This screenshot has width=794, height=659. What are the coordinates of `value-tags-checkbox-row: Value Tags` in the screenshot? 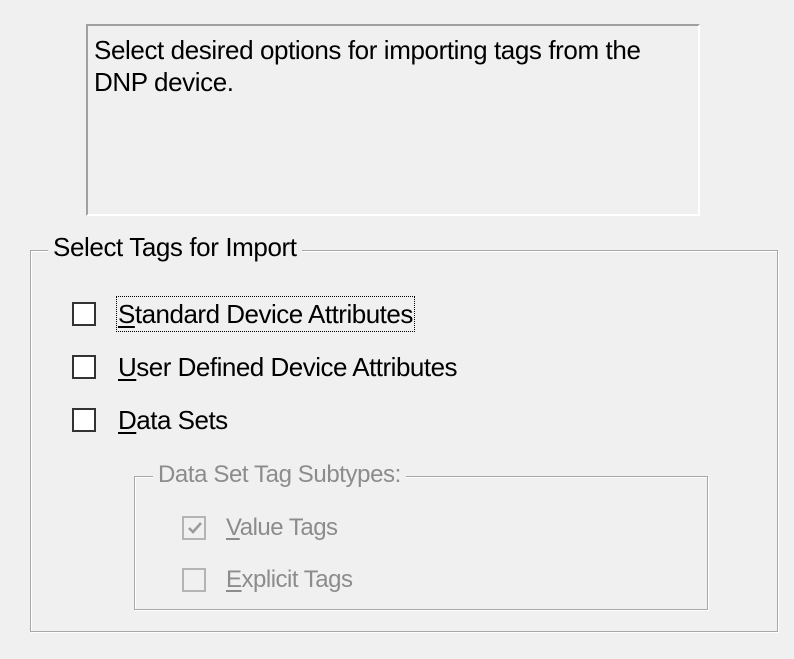 It's located at (260, 528).